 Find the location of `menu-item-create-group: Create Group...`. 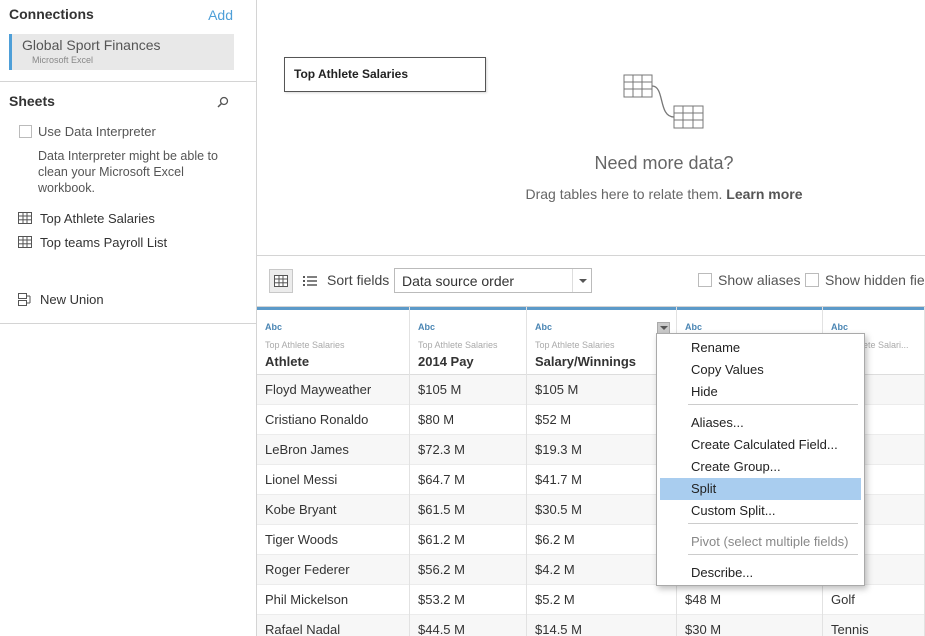

menu-item-create-group: Create Group... is located at coordinates (760, 467).